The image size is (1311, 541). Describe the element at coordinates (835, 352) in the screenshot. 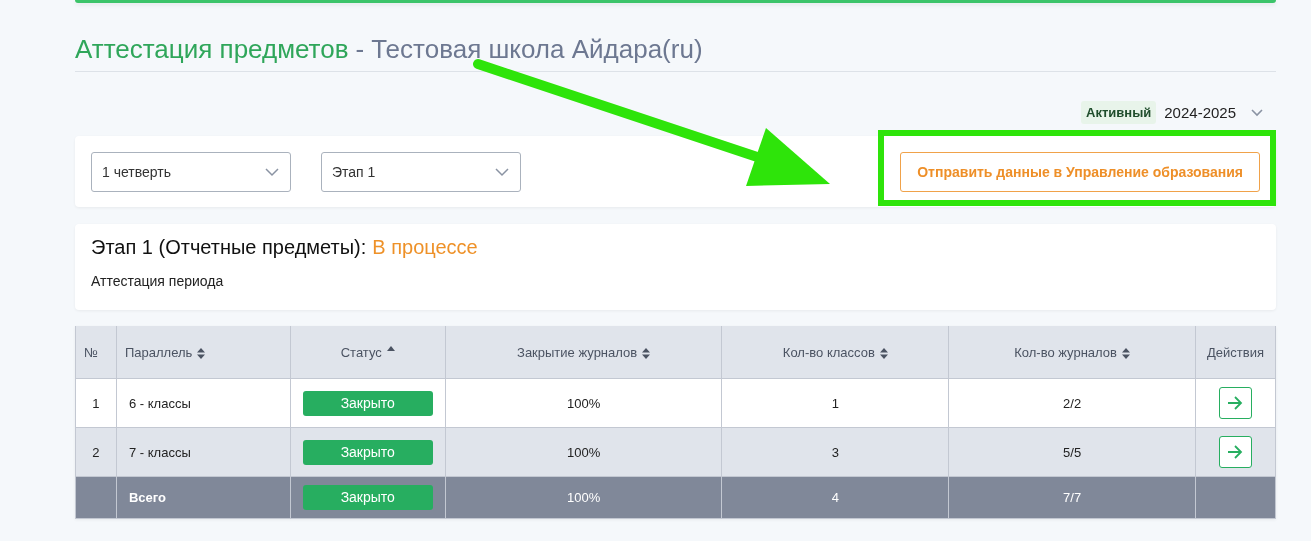

I see `column-header: Кол-во классов` at that location.